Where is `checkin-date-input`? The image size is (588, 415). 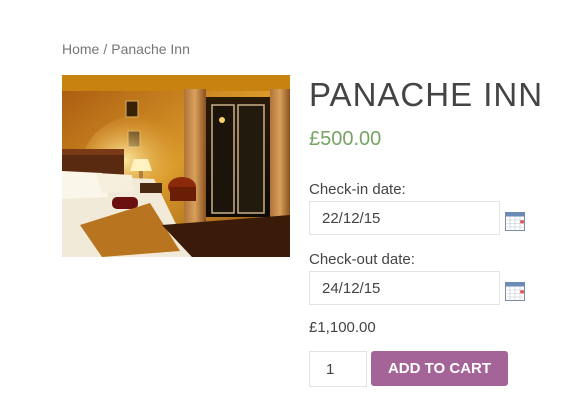
checkin-date-input is located at coordinates (404, 218).